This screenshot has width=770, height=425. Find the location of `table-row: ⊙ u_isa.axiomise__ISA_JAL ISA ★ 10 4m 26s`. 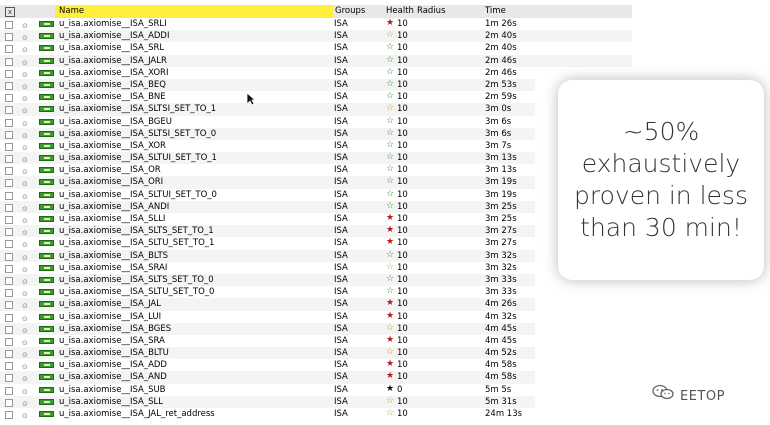

table-row: ⊙ u_isa.axiomise__ISA_JAL ISA ★ 10 4m 26s is located at coordinates (267, 304).